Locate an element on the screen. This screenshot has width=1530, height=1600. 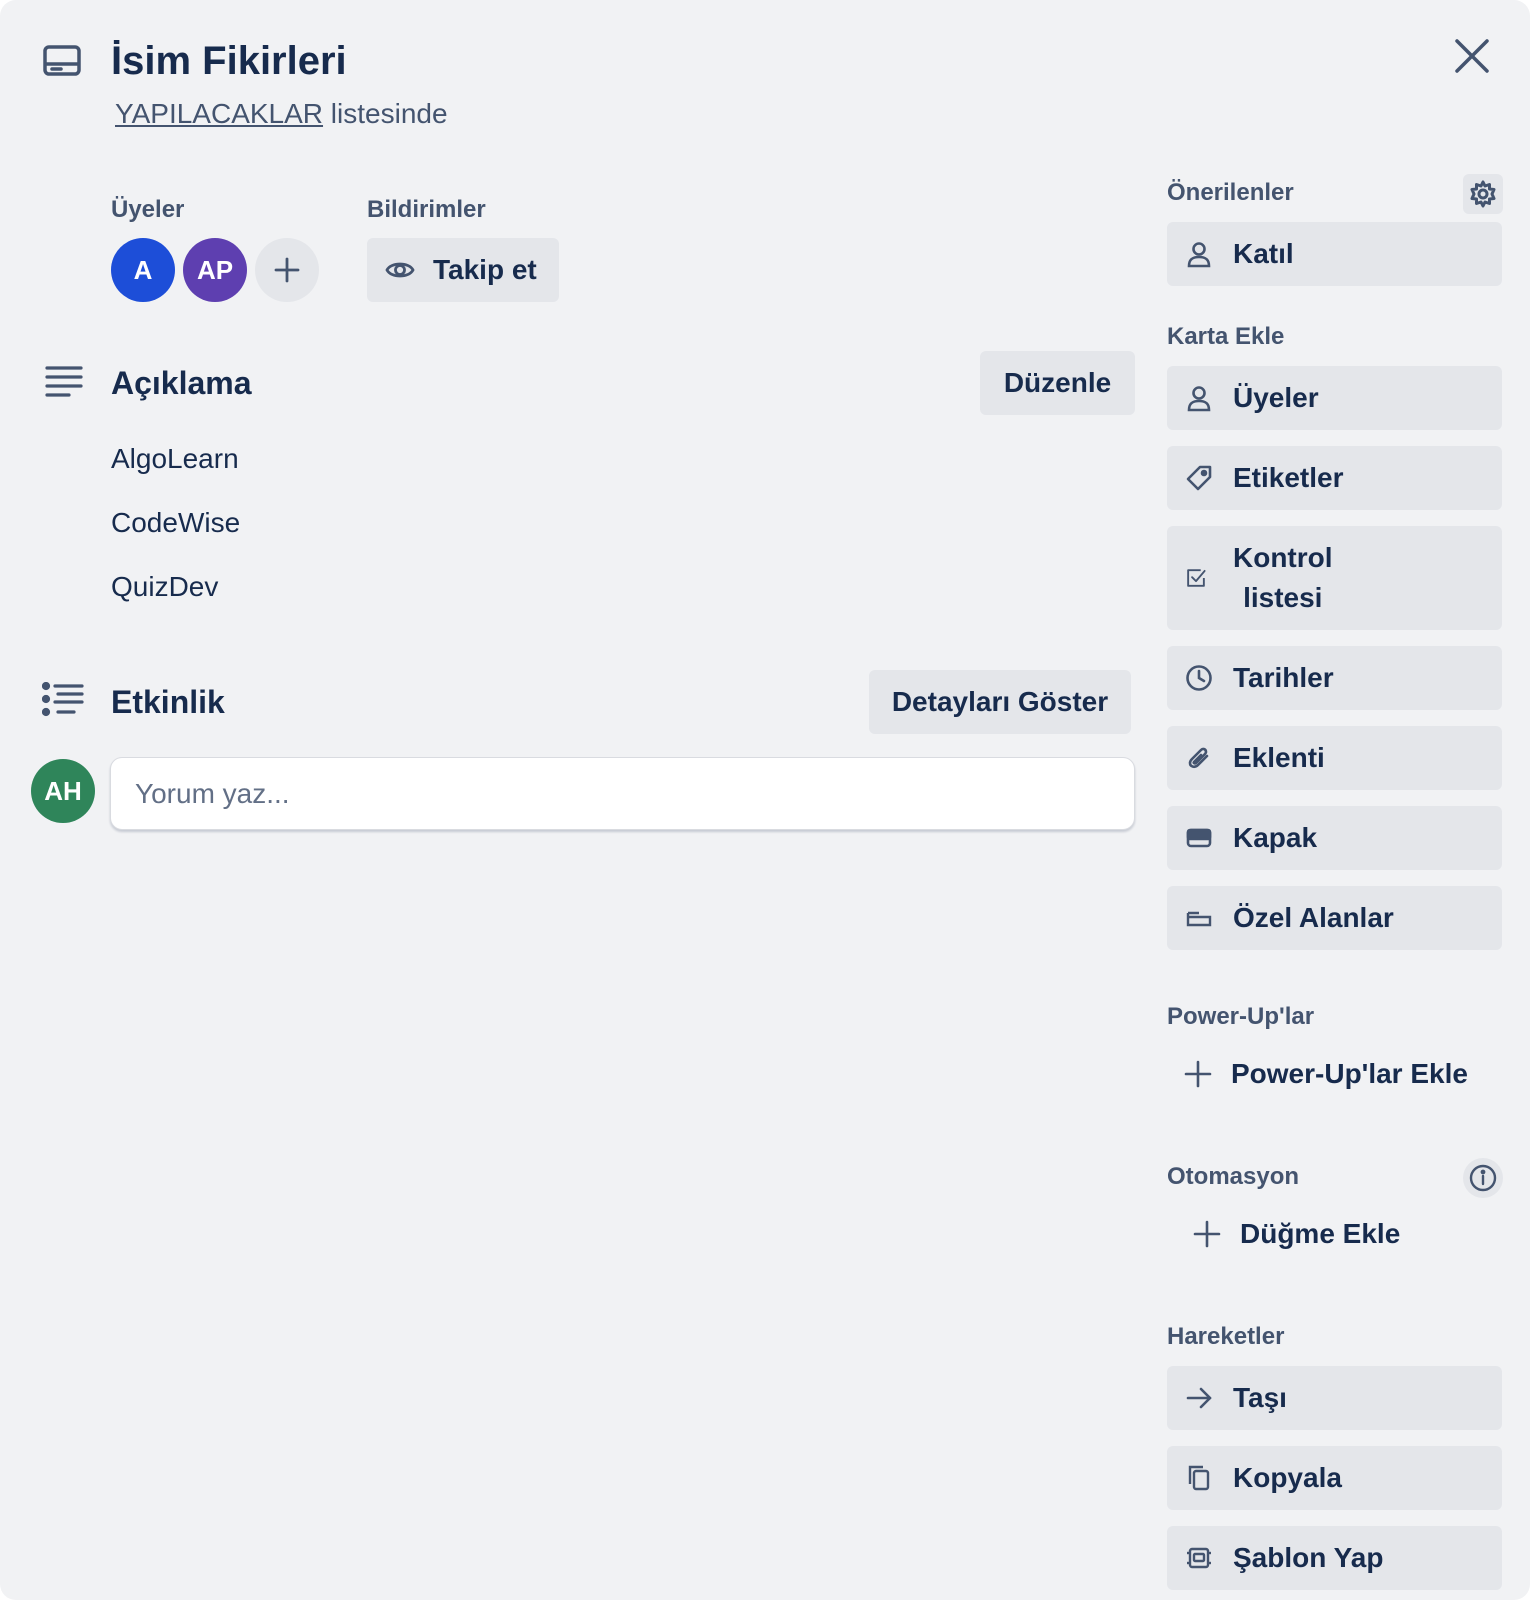
add-button-label: Düğme Ekle is located at coordinates (1320, 1233).